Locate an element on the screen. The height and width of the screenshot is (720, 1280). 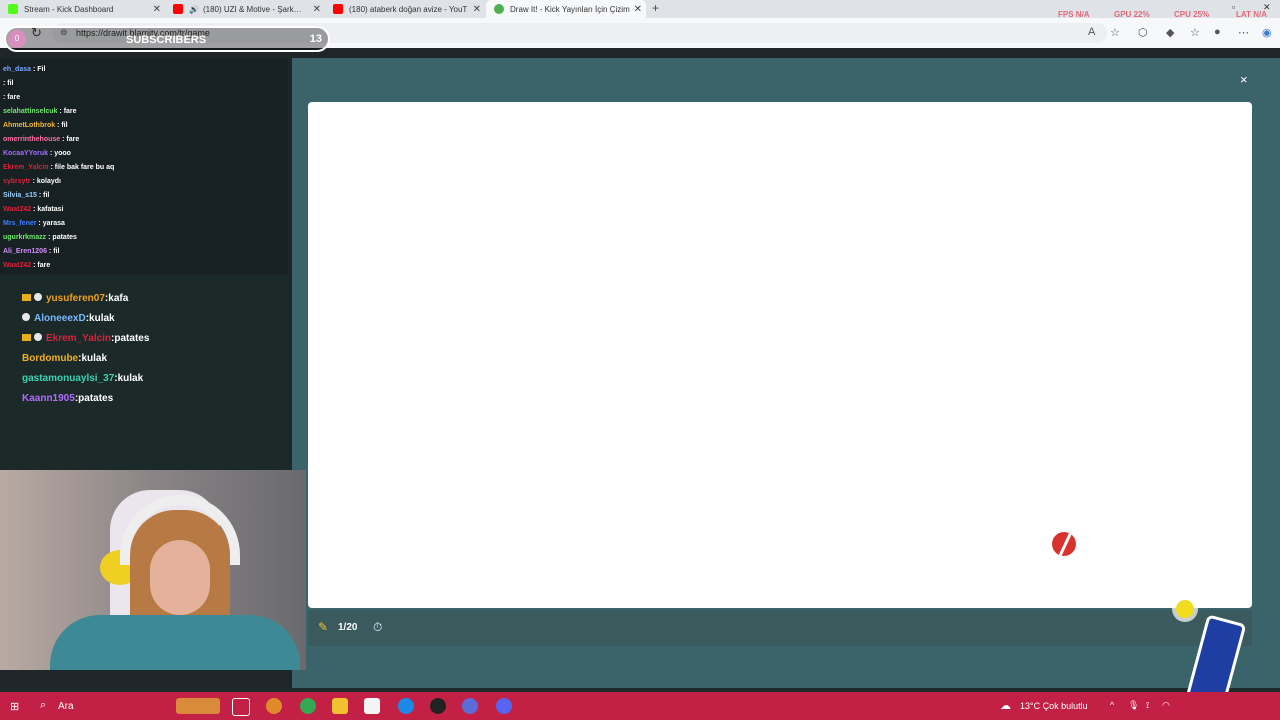
chat-username: AhmetLothbrok is located at coordinates (29, 125).